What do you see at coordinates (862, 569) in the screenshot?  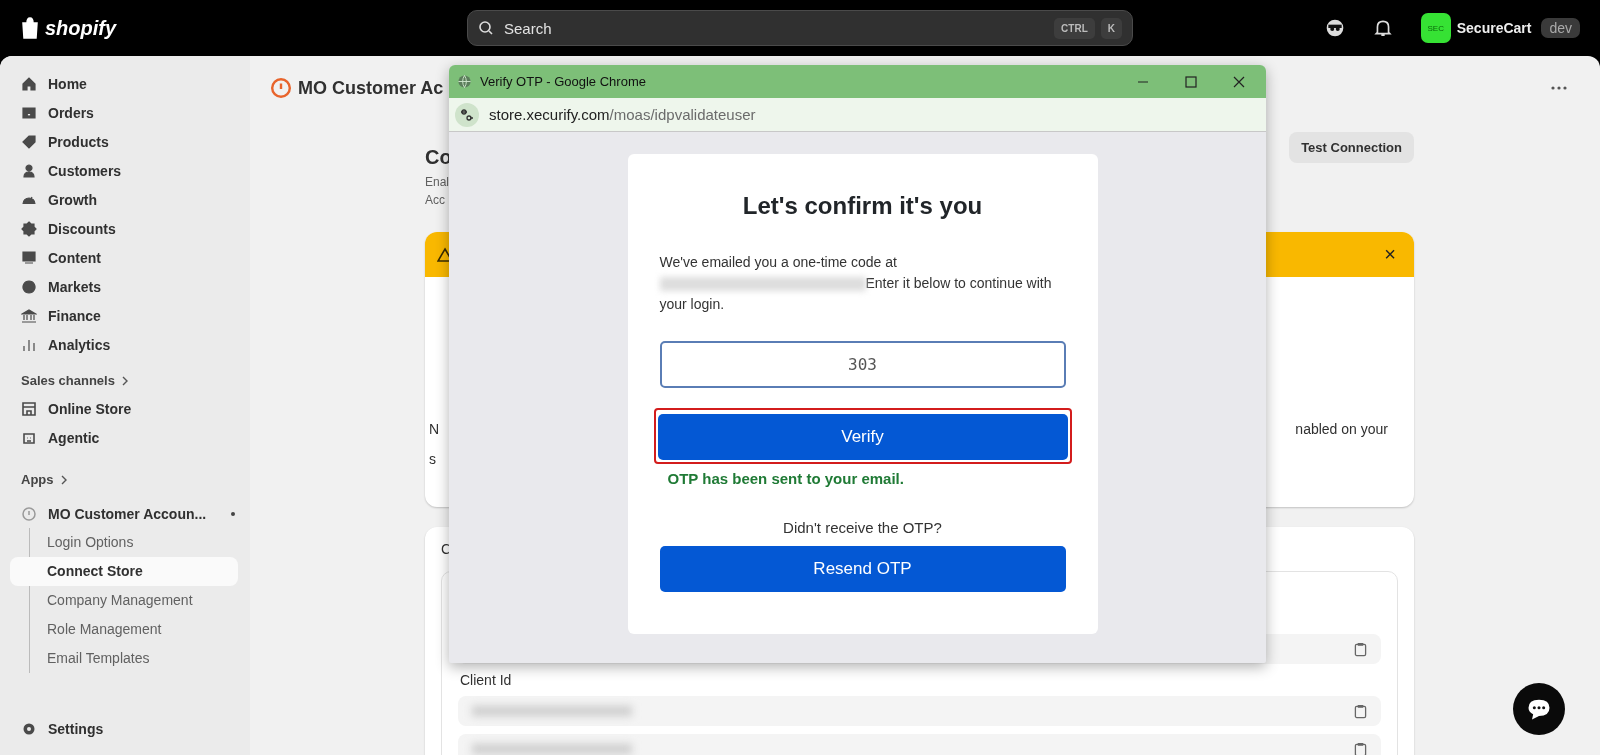 I see `resend-otp-button: Resend OTP` at bounding box center [862, 569].